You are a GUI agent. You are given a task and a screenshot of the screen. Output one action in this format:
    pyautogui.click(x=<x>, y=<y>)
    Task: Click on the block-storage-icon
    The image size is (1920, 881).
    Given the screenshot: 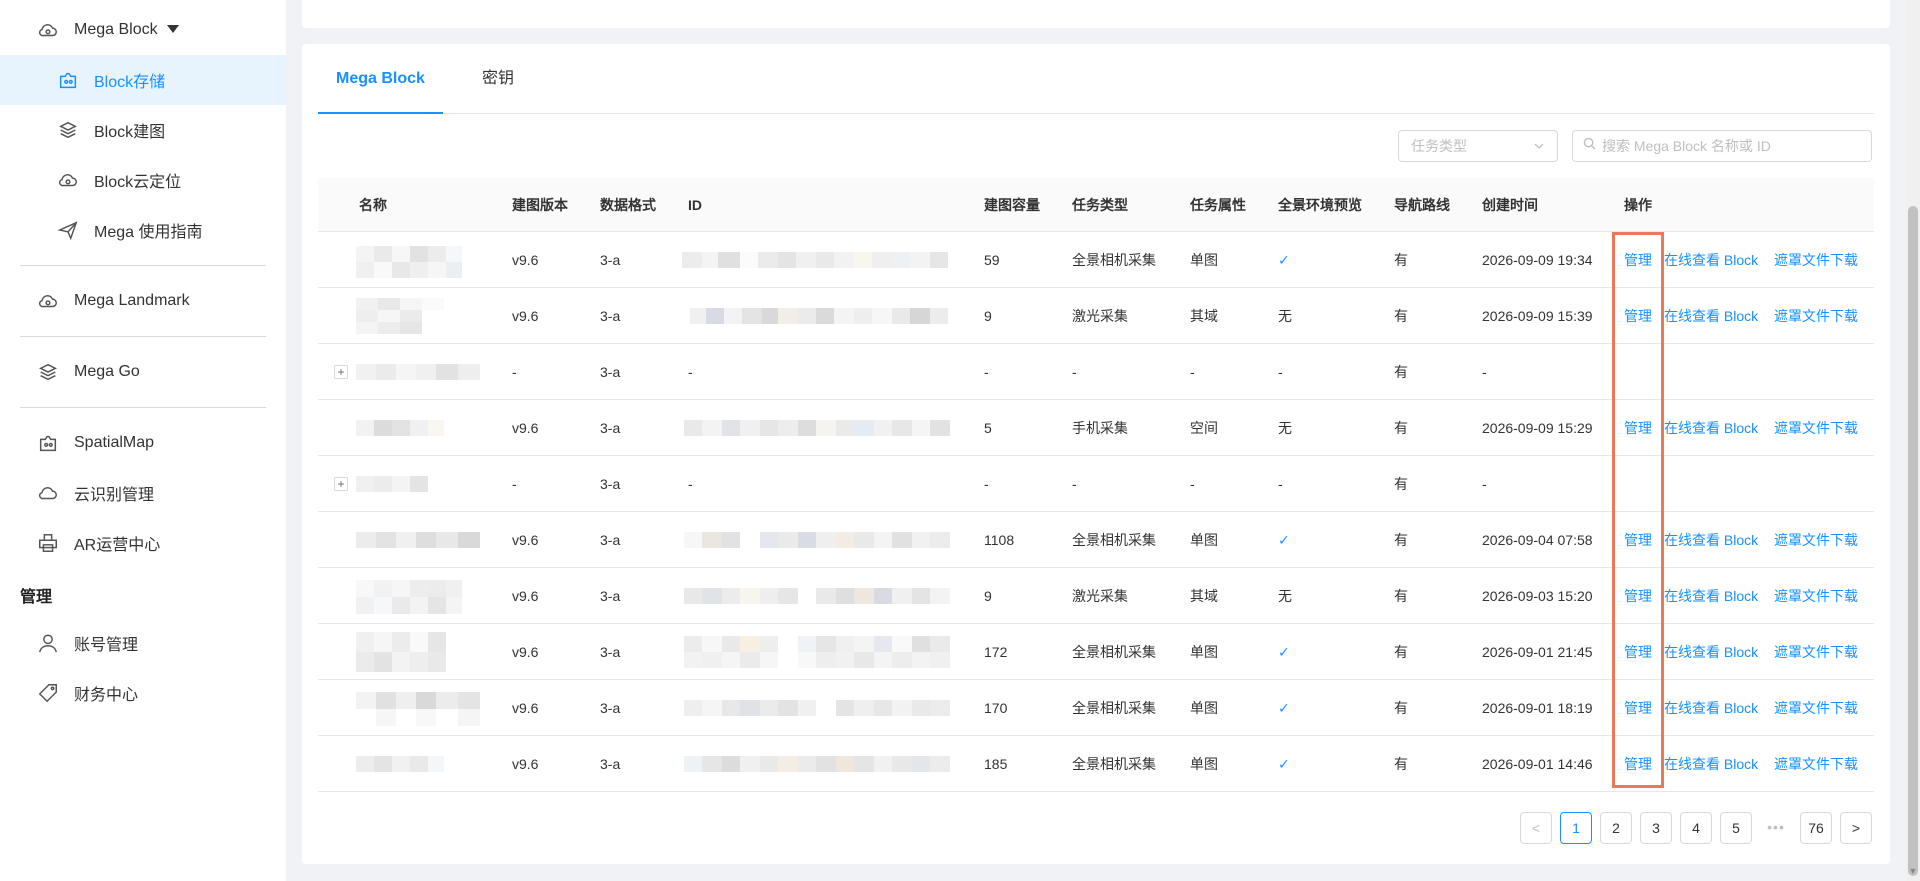 What is the action you would take?
    pyautogui.click(x=68, y=80)
    